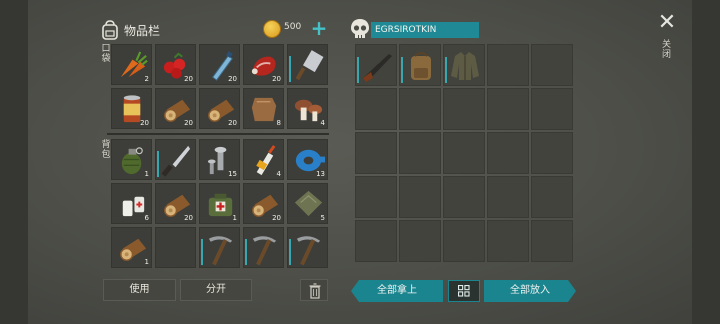  I want to click on jacket-icon, so click(465, 66).